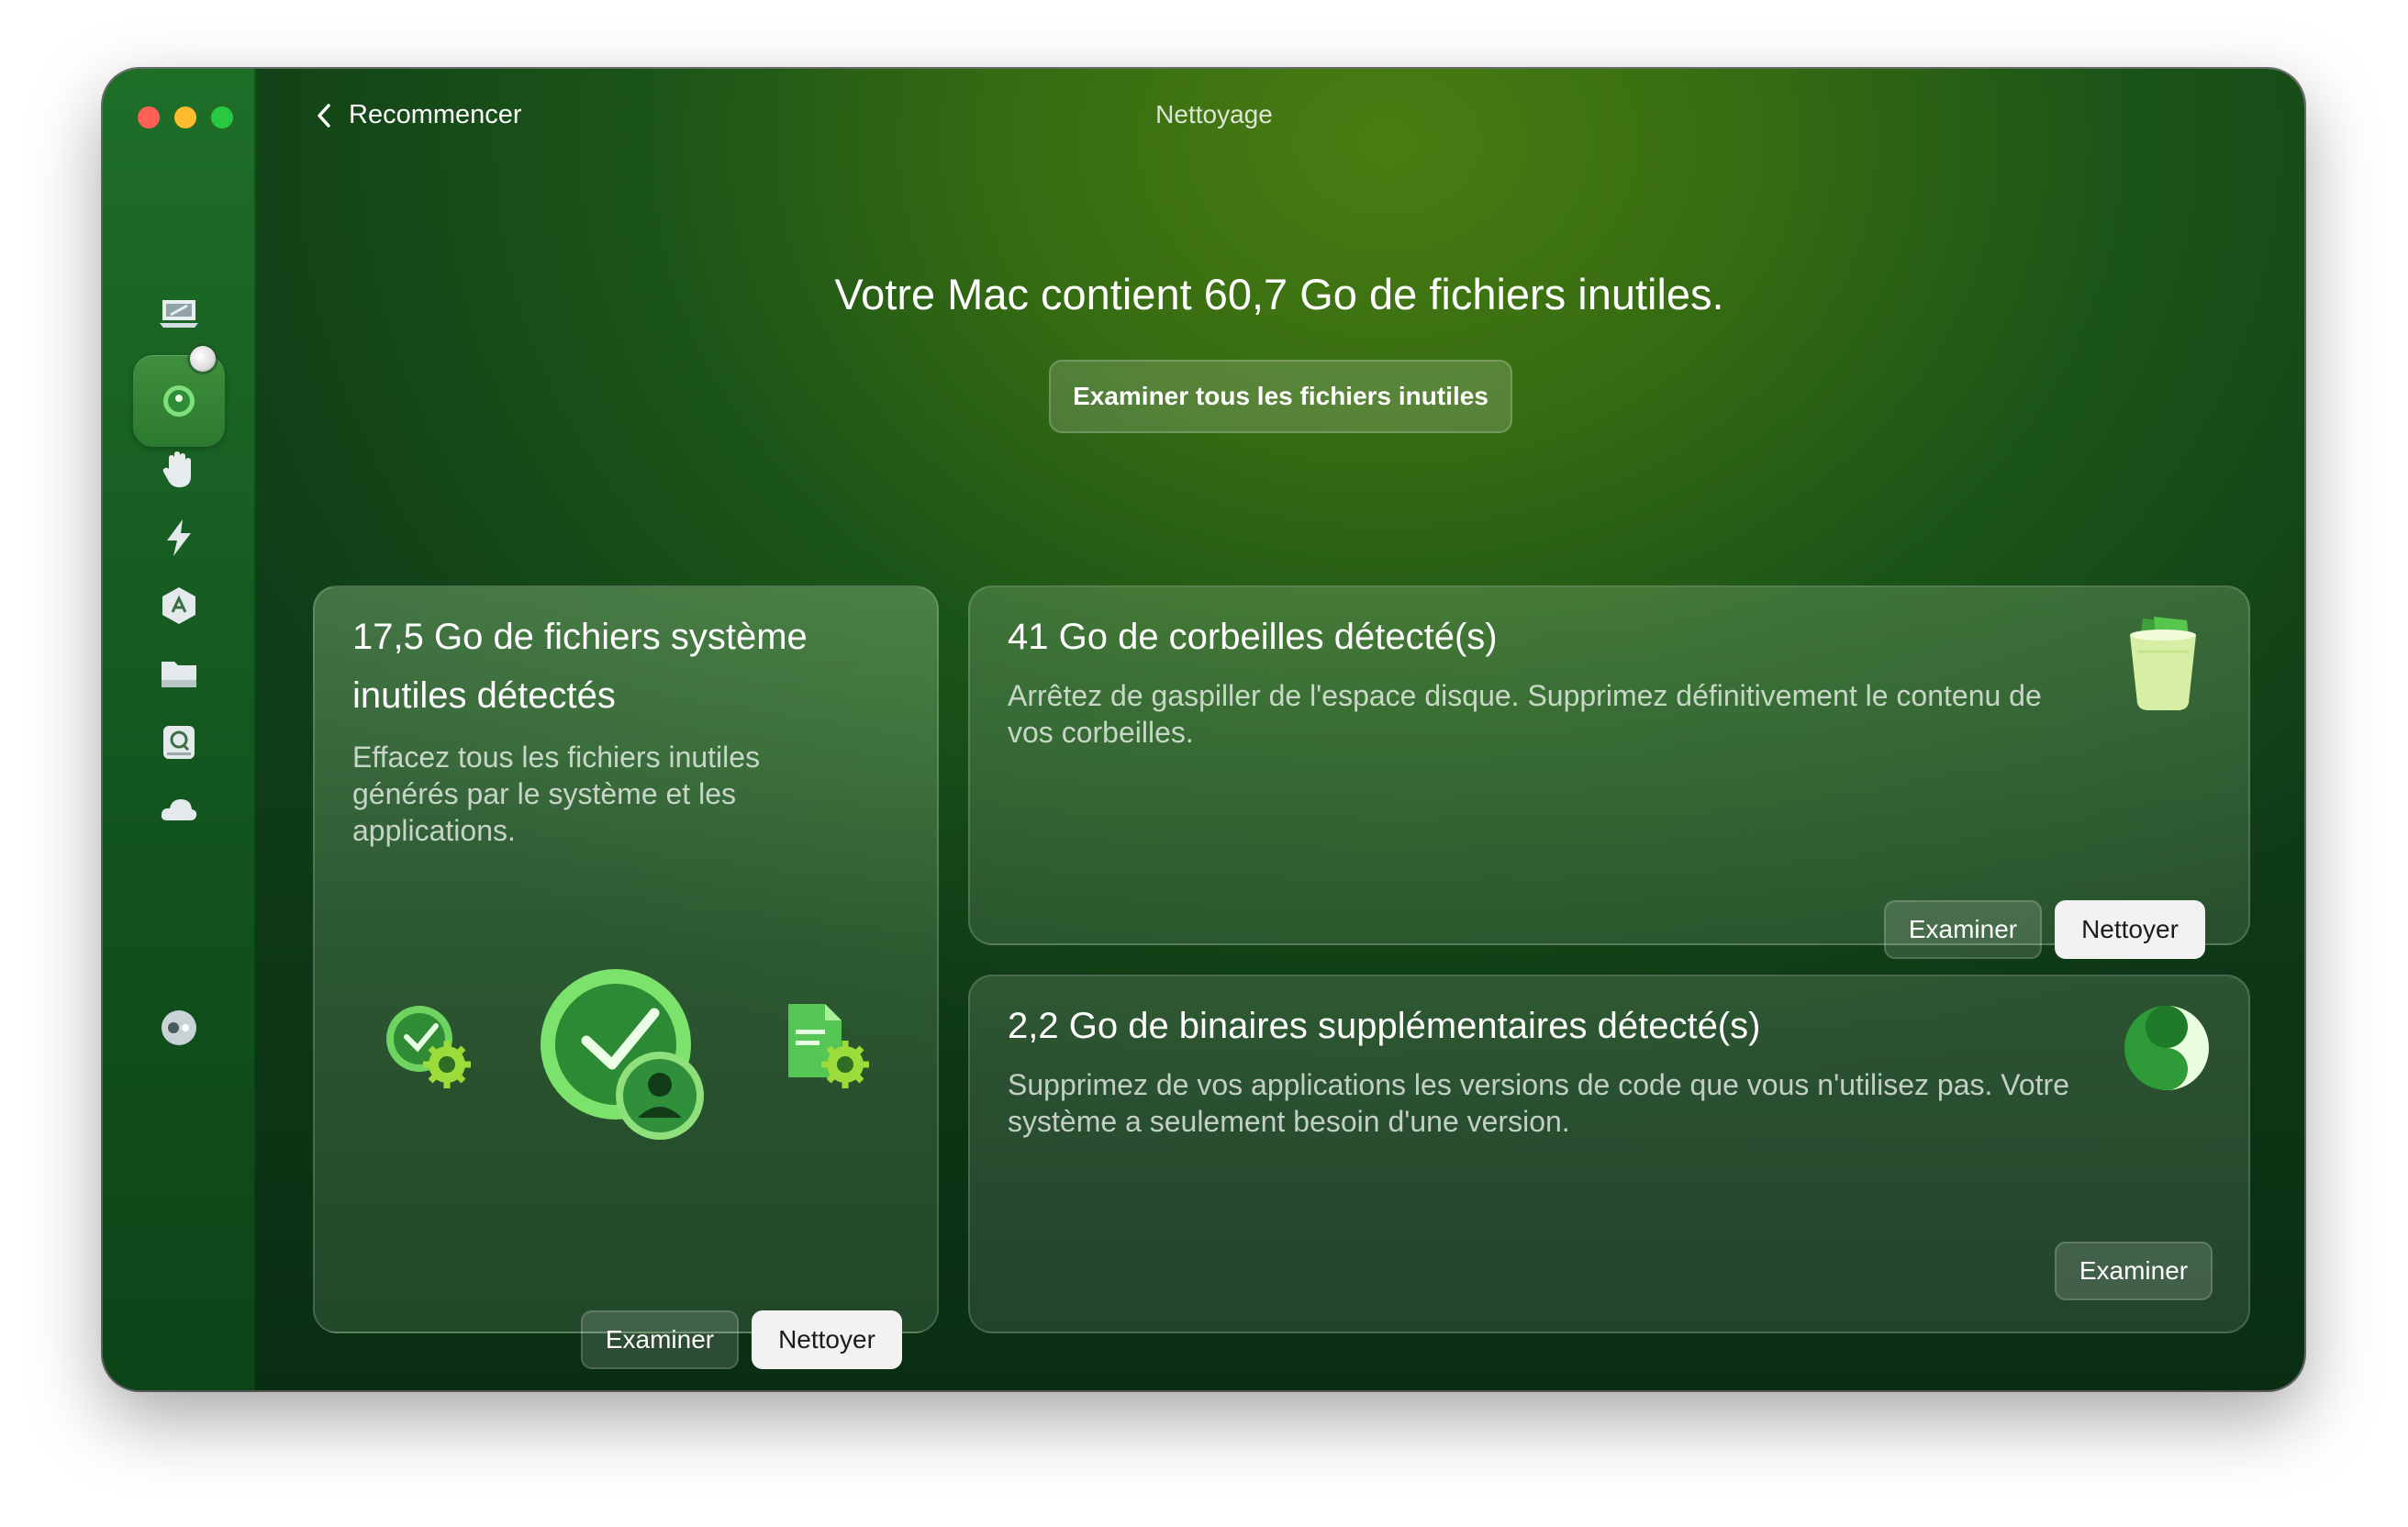 The width and height of the screenshot is (2408, 1527). What do you see at coordinates (2130, 929) in the screenshot?
I see `clean-trash-button: Nettoyer` at bounding box center [2130, 929].